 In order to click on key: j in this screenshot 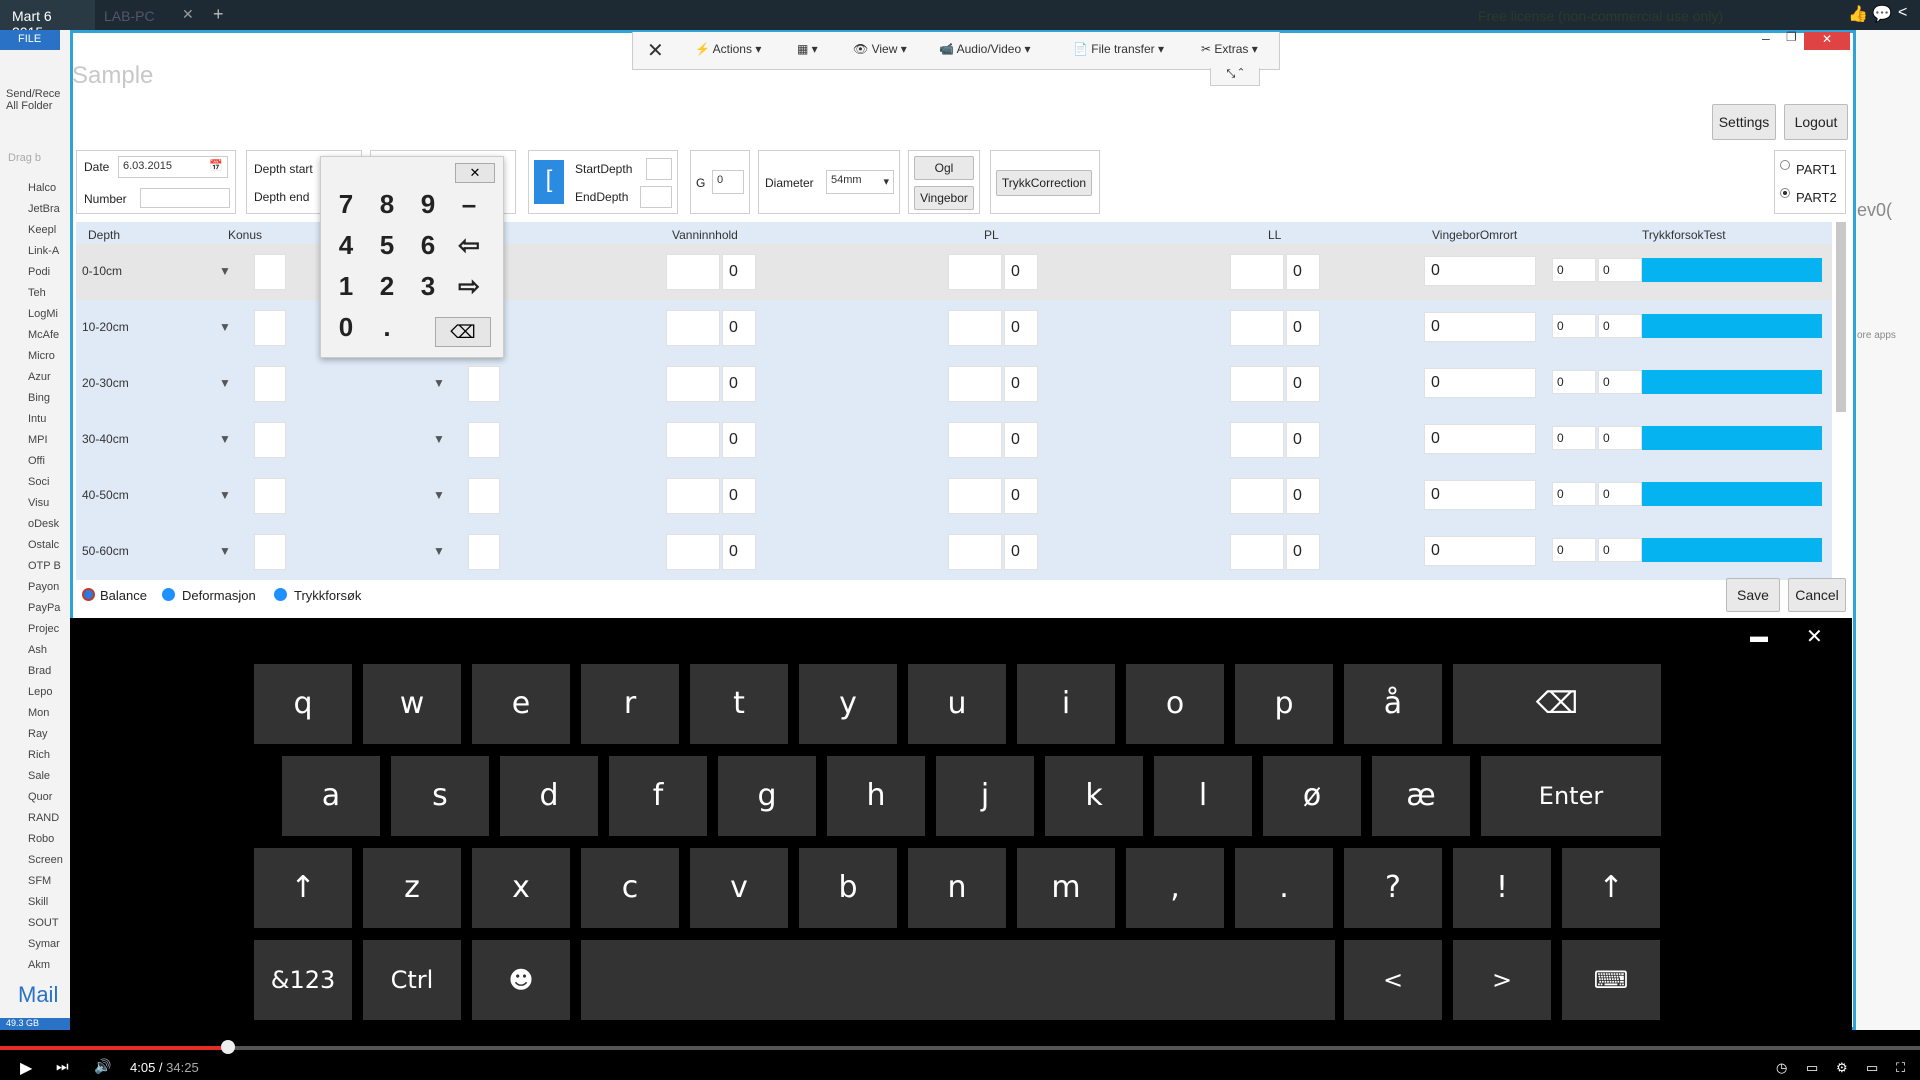, I will do `click(985, 796)`.